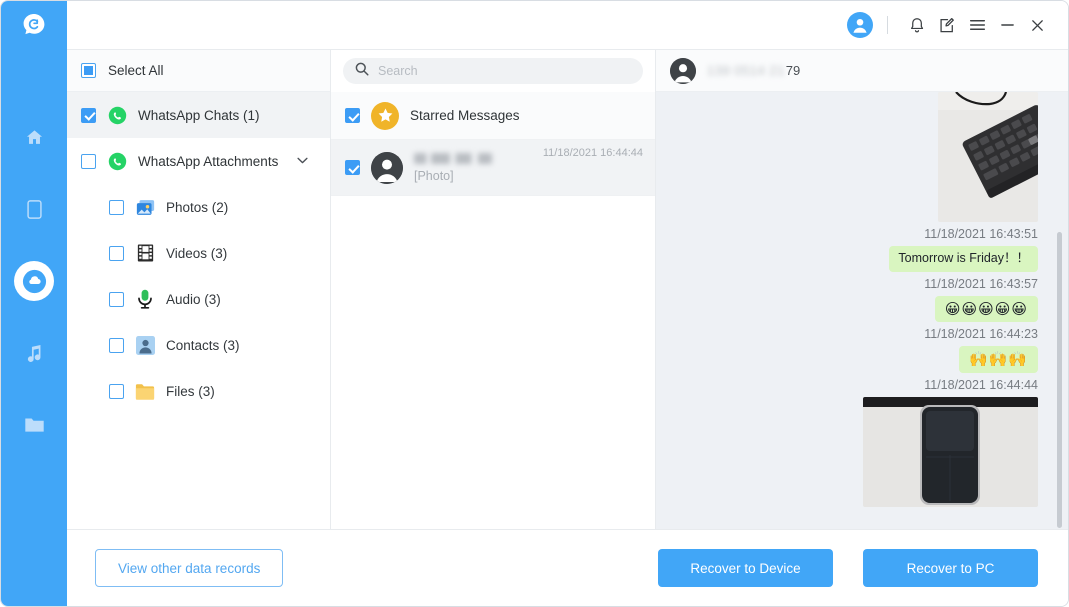 Image resolution: width=1069 pixels, height=607 pixels. I want to click on category-item-files: Files (3), so click(198, 391).